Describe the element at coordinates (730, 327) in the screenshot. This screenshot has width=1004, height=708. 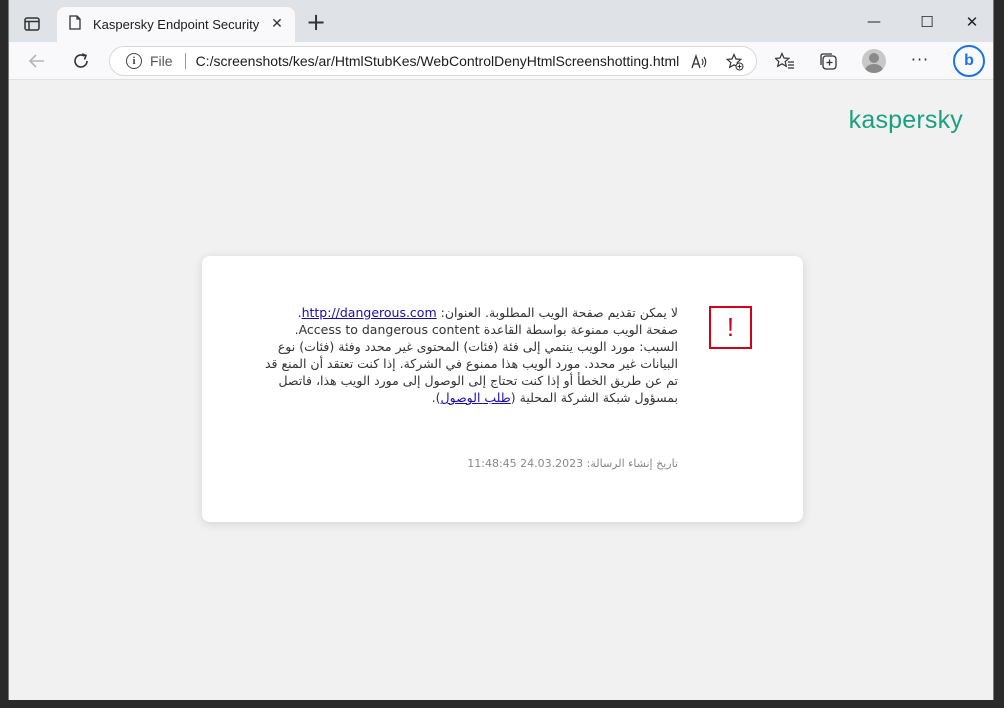
I see `warning-icon: !` at that location.